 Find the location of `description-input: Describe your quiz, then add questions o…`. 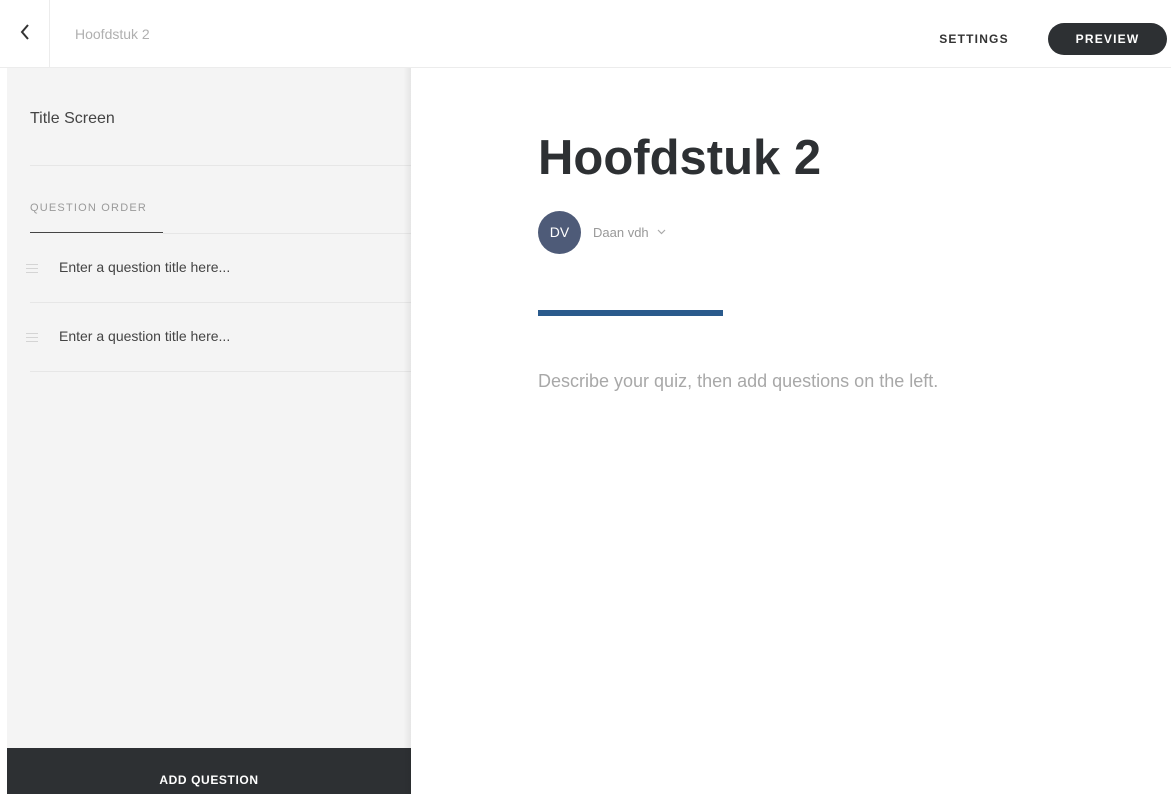

description-input: Describe your quiz, then add questions o… is located at coordinates (738, 381).